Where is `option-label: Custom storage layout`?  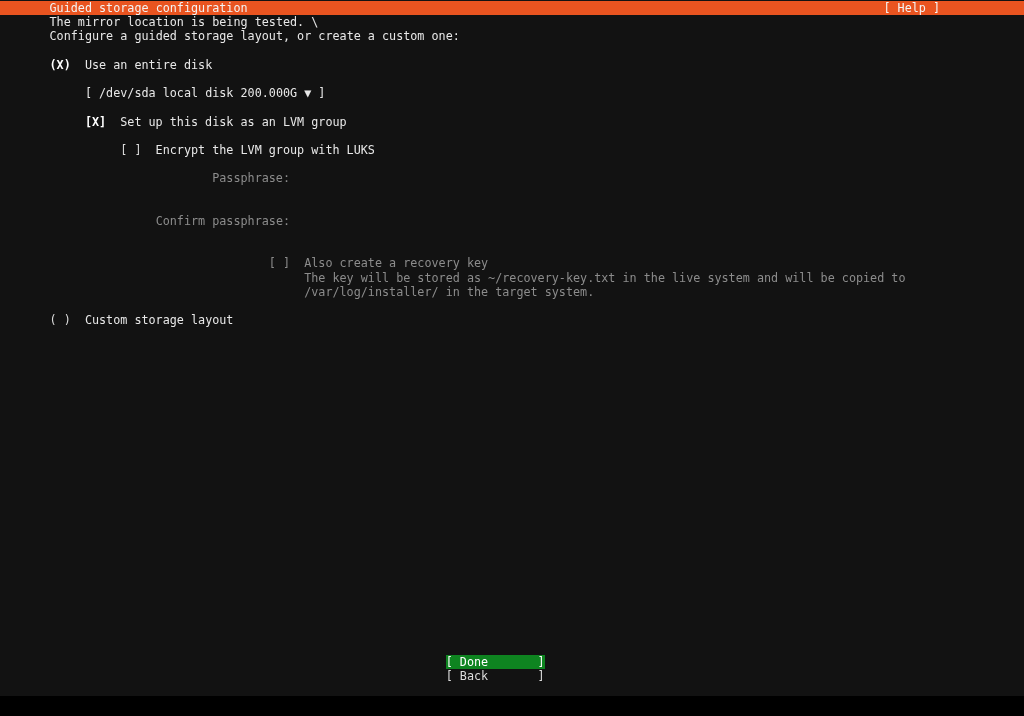
option-label: Custom storage layout is located at coordinates (159, 320).